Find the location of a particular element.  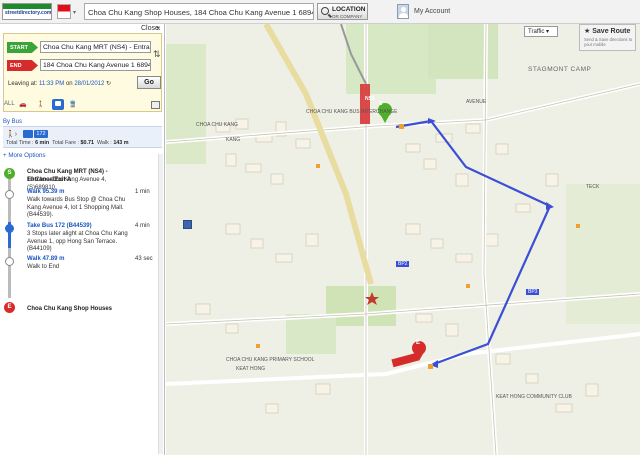

total-time: 6 min is located at coordinates (42, 143).